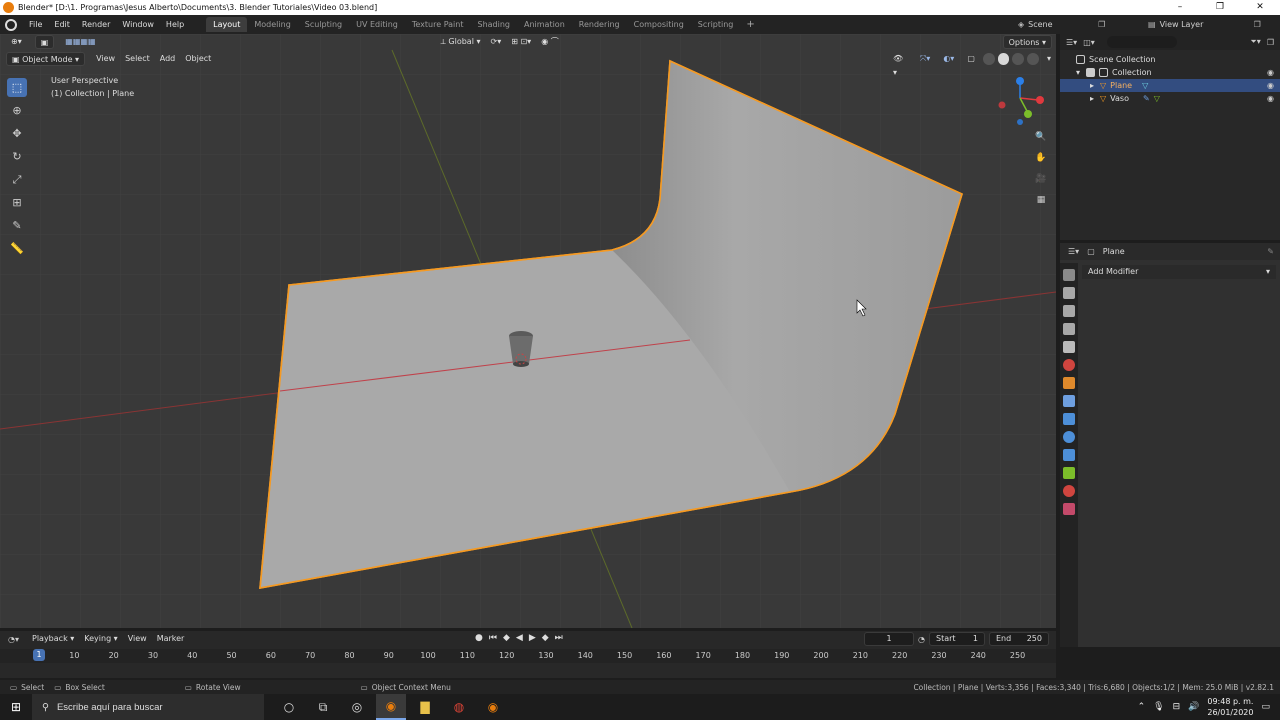  Describe the element at coordinates (289, 707) in the screenshot. I see `cortana-icon: ○` at that location.